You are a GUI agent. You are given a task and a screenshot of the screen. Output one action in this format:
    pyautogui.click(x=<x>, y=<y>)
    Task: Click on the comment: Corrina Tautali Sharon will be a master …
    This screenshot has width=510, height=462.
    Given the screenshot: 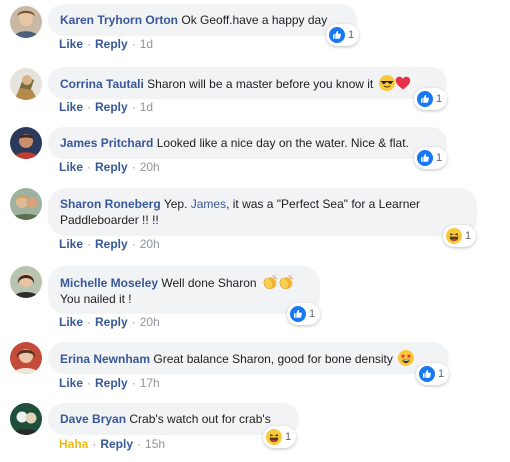 What is the action you would take?
    pyautogui.click(x=255, y=92)
    